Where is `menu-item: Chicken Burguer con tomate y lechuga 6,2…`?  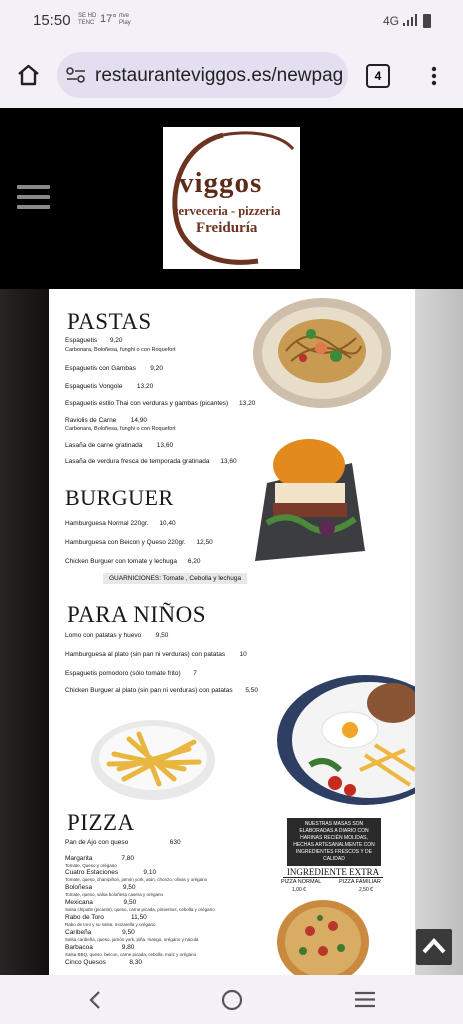
menu-item: Chicken Burguer con tomate y lechuga 6,2… is located at coordinates (133, 561).